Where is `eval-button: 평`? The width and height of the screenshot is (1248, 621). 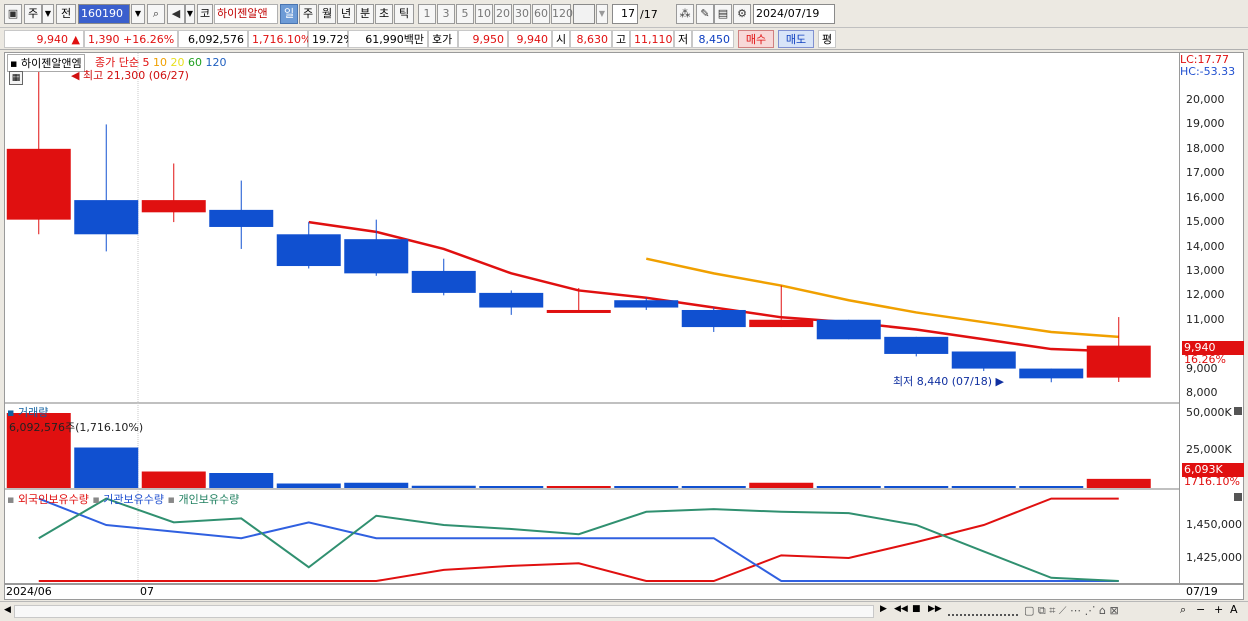
eval-button: 평 is located at coordinates (827, 39).